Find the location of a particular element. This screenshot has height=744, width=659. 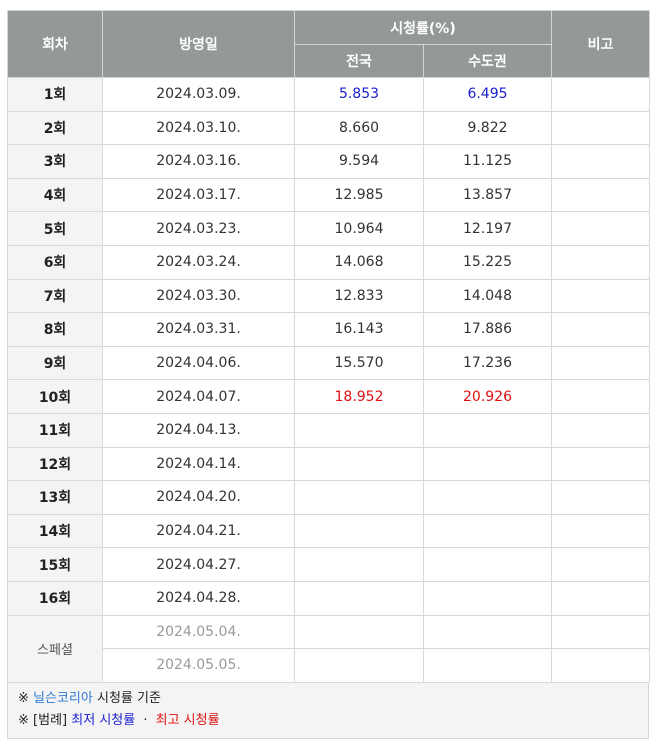

table-notes: ※ 닐슨코리아 시청률 기준 ※ [범례] 최저 시청률 · 최고 시청률 is located at coordinates (328, 710).